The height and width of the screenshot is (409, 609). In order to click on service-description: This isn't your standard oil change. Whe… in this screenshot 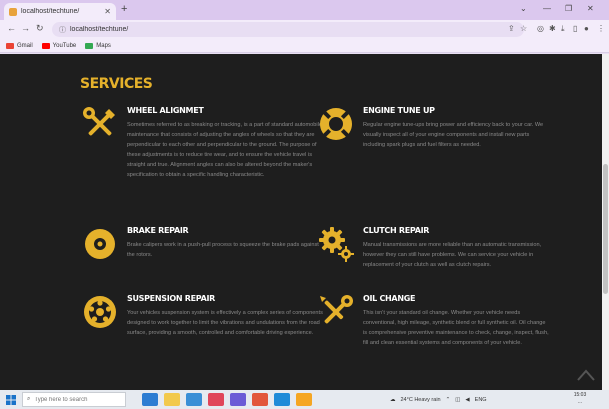, I will do `click(456, 328)`.